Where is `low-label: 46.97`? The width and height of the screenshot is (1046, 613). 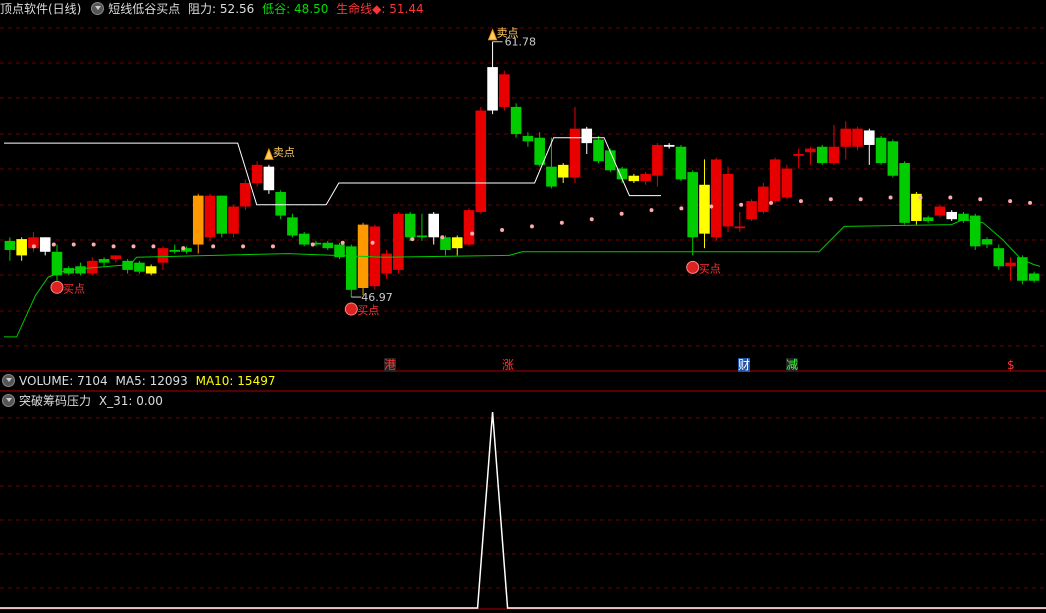
low-label: 46.97 is located at coordinates (377, 297).